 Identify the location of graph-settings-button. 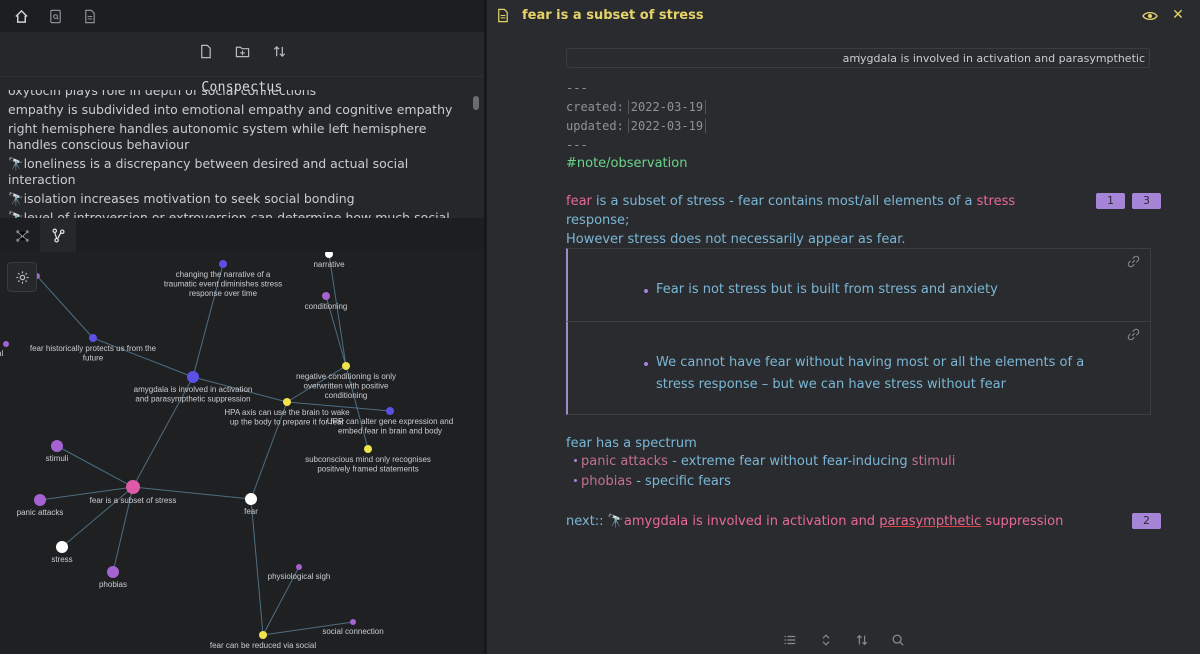
(22, 277).